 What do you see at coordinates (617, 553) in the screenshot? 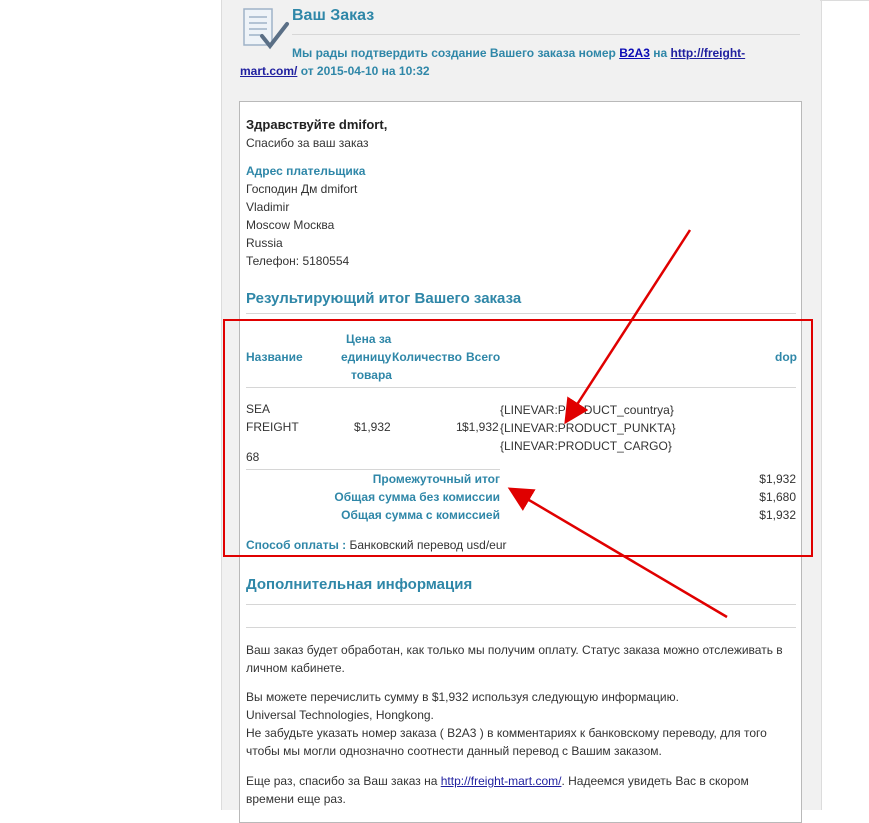
I see `arrow-to-totals` at bounding box center [617, 553].